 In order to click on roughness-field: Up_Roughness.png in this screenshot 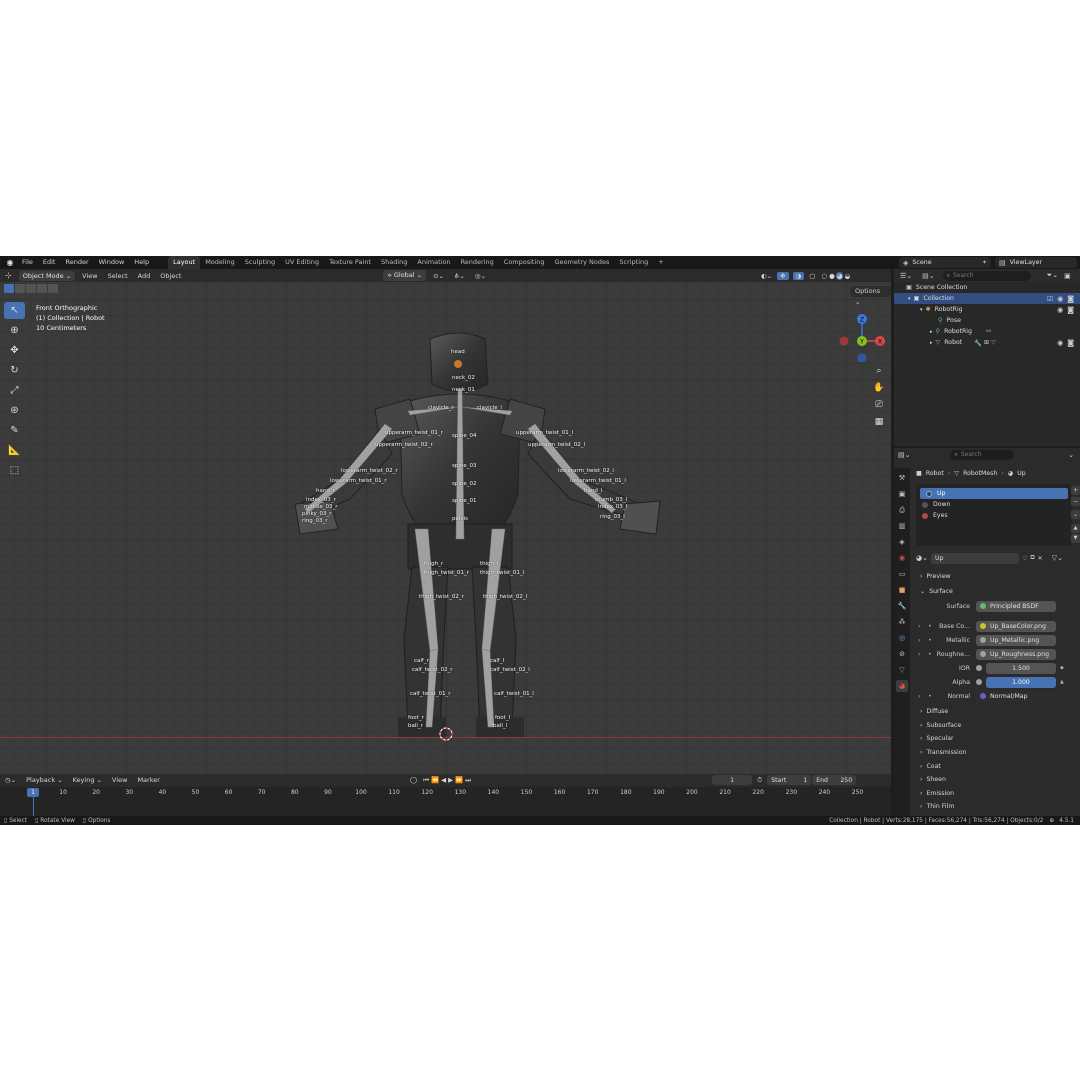, I will do `click(1016, 654)`.